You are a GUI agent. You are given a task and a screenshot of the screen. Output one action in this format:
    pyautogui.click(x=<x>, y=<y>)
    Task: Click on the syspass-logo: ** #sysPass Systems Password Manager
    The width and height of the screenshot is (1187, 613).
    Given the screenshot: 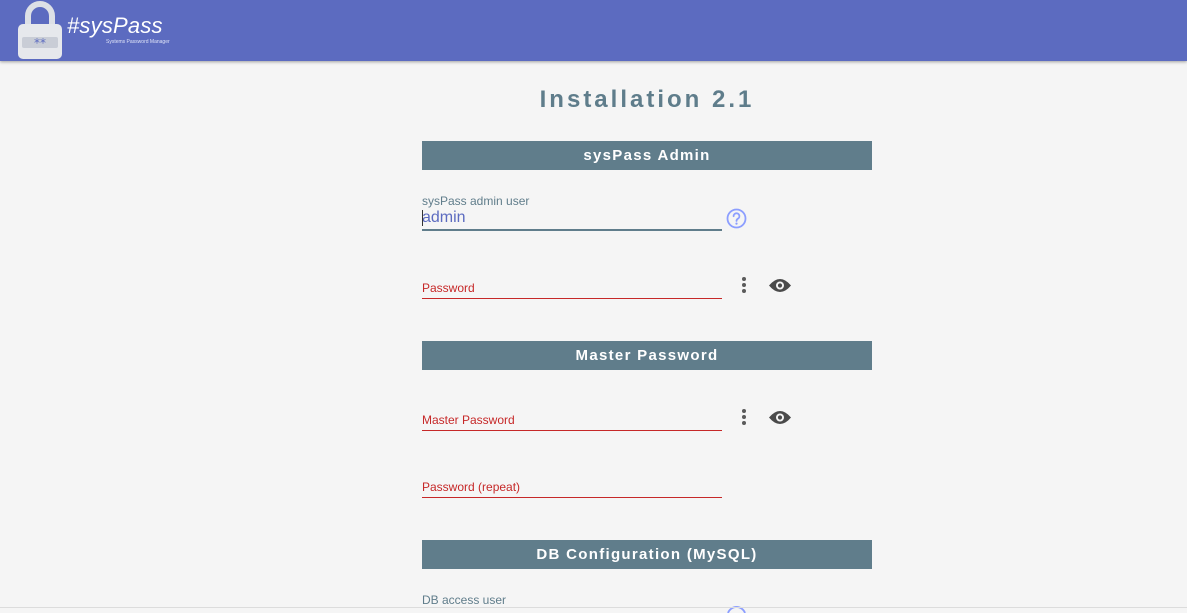 What is the action you would take?
    pyautogui.click(x=96, y=30)
    